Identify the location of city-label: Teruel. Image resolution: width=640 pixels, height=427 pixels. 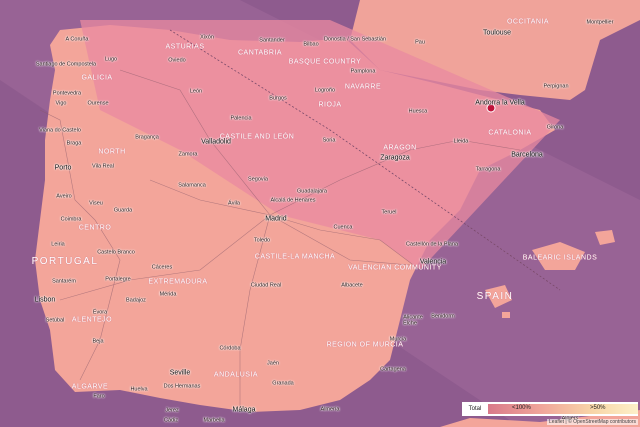
(389, 213).